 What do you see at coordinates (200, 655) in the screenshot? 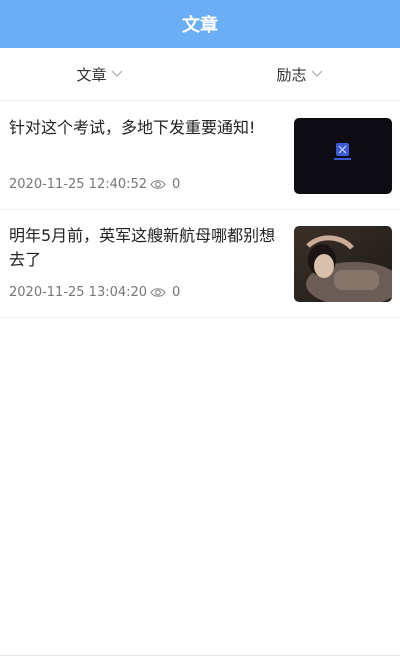
I see `bottom-divider` at bounding box center [200, 655].